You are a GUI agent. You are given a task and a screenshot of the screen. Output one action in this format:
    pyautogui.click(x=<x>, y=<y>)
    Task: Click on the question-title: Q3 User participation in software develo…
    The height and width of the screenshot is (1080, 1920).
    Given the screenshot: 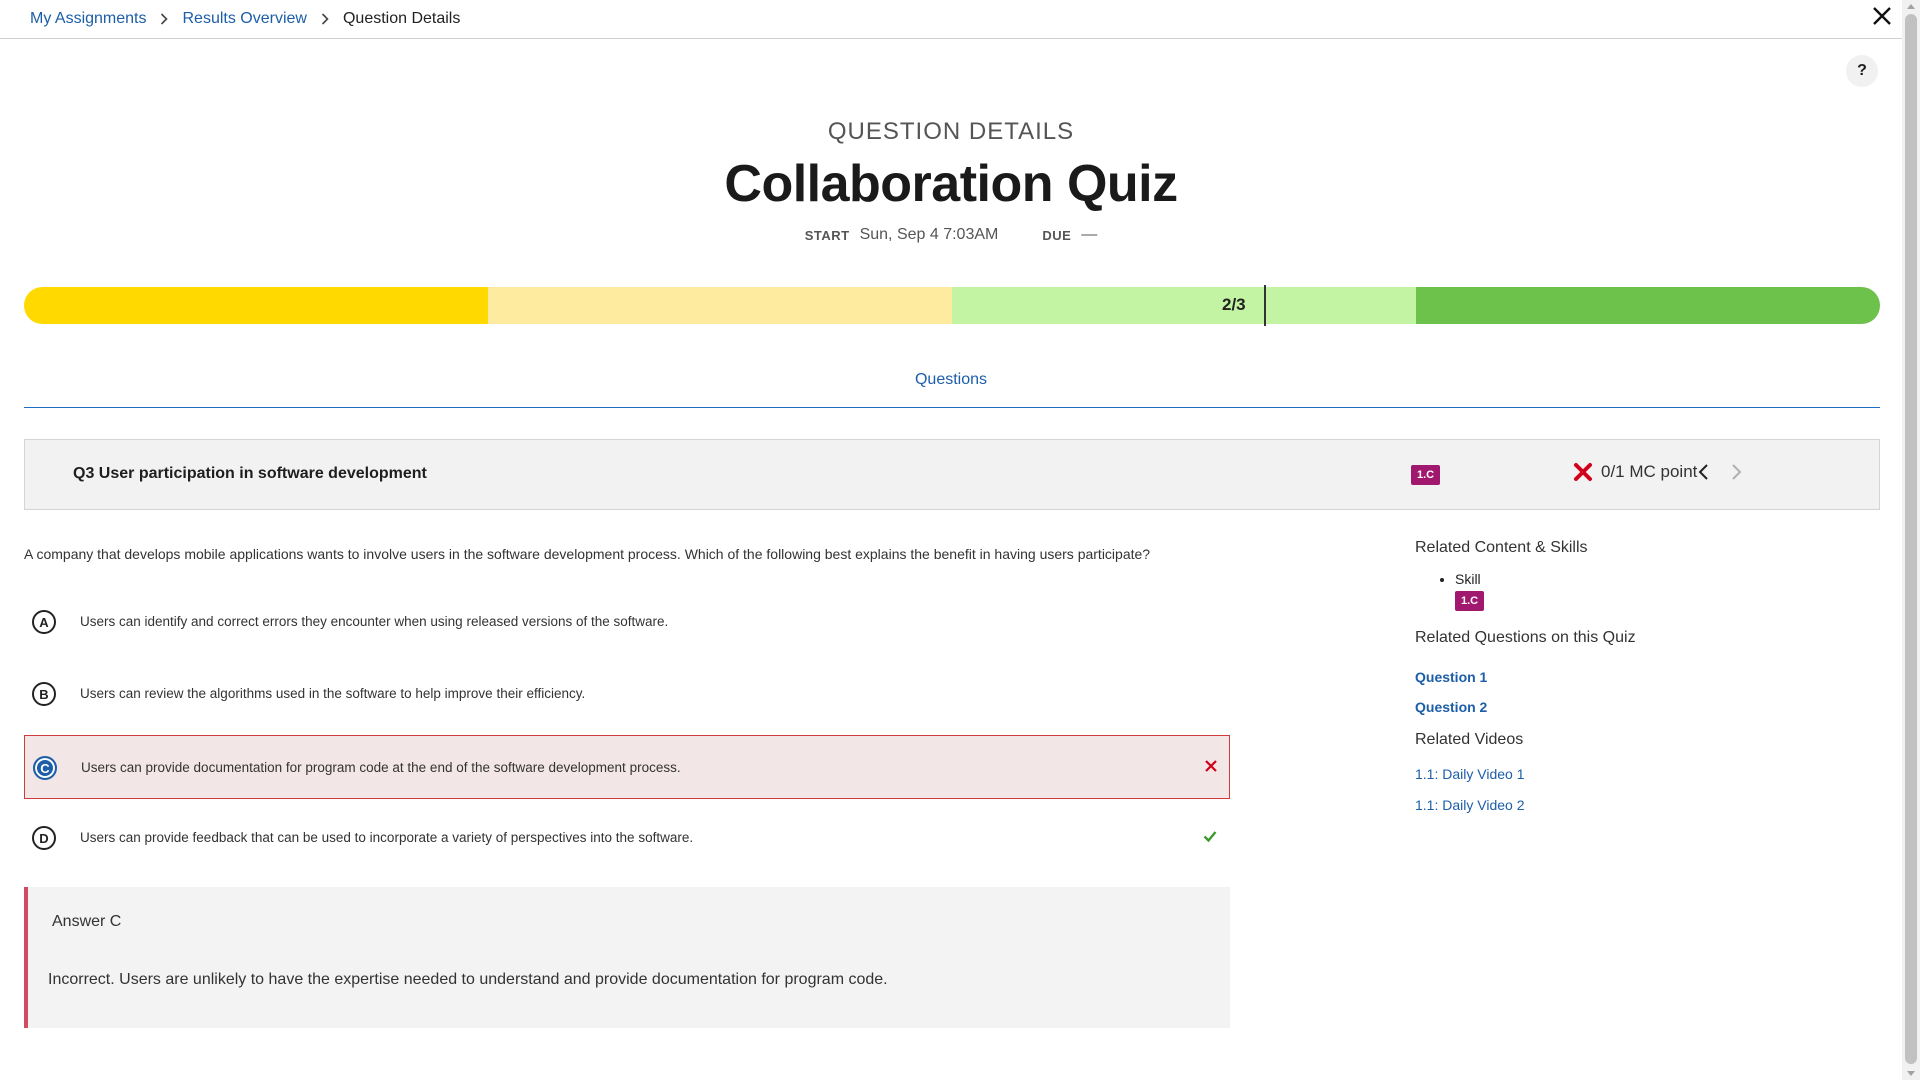 What is the action you would take?
    pyautogui.click(x=250, y=473)
    